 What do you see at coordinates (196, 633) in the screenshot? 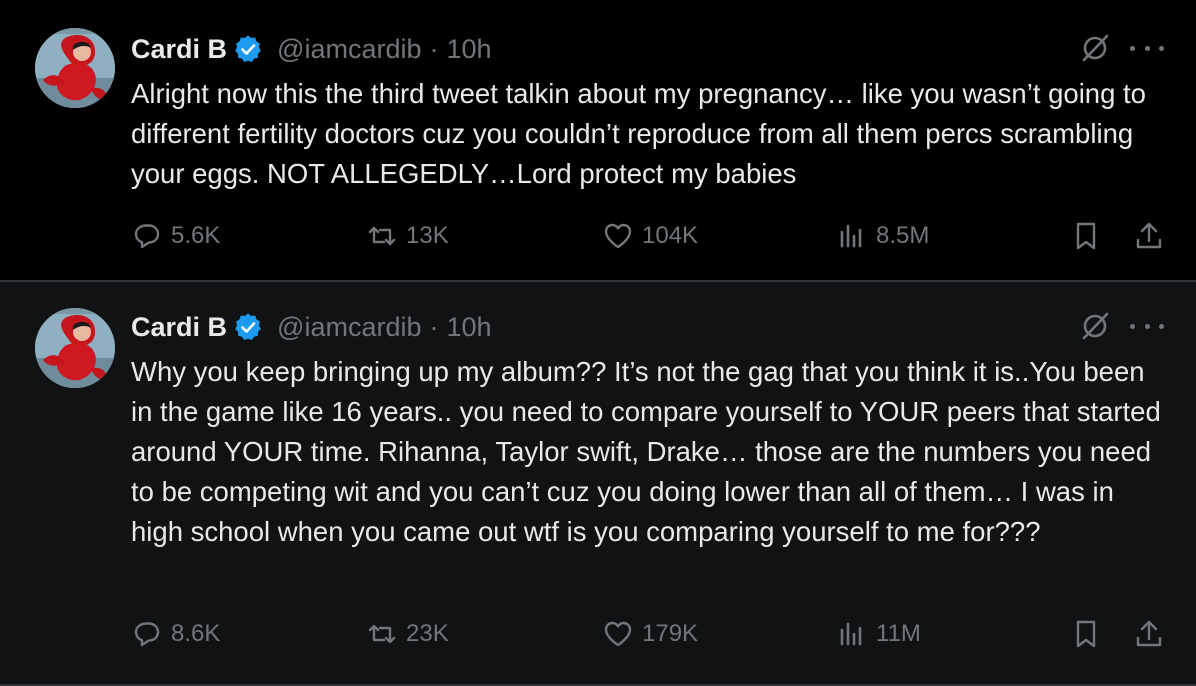
I see `reply-count: 8.6K` at bounding box center [196, 633].